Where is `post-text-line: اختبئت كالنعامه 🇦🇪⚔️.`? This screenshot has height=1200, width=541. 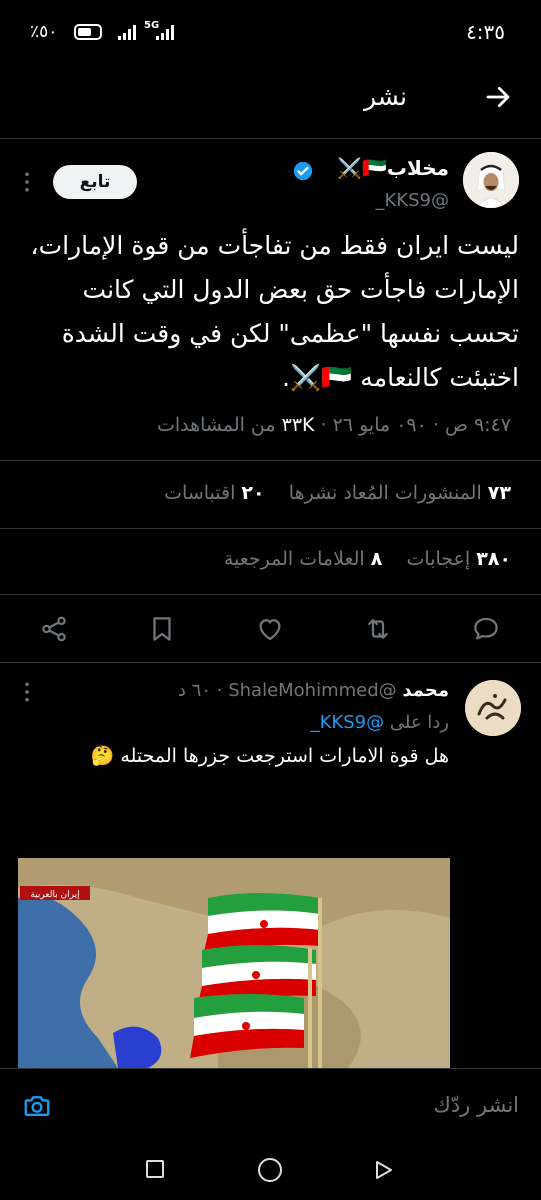 post-text-line: اختبئت كالنعامه 🇦🇪⚔️. is located at coordinates (400, 377).